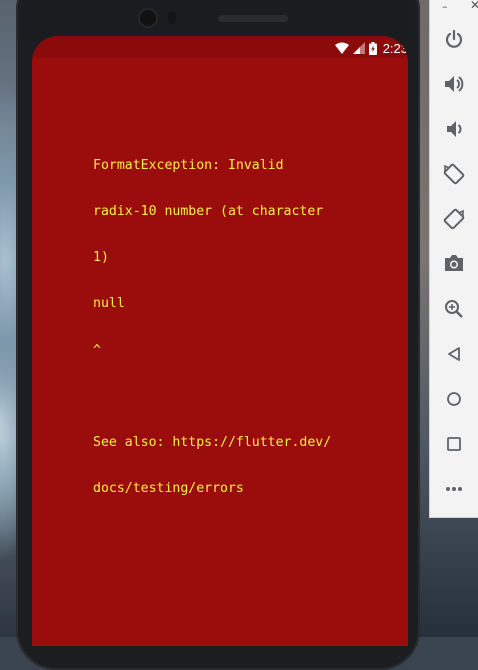 The image size is (478, 670). Describe the element at coordinates (208, 212) in the screenshot. I see `error-line: radix-10 number (at character` at that location.